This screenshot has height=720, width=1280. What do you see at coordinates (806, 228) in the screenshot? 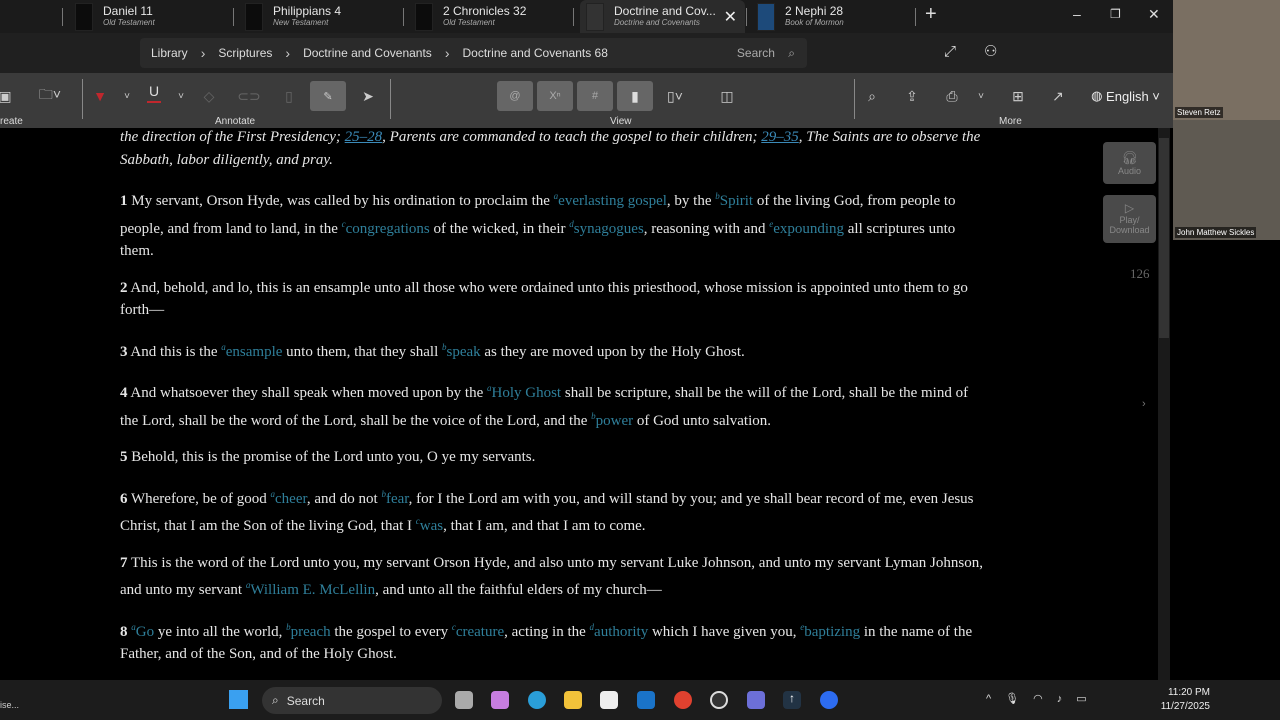
I see `footnote-link: eexpounding` at bounding box center [806, 228].